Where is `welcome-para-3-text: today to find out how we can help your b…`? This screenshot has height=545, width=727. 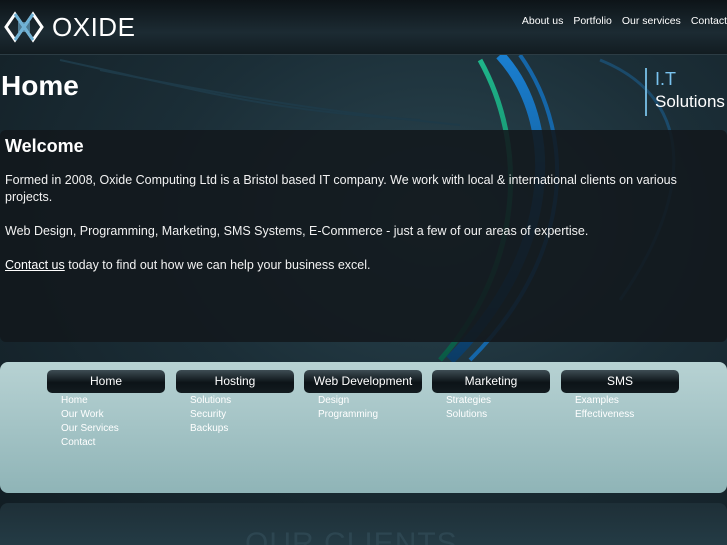
welcome-para-3-text: today to find out how we can help your b… is located at coordinates (217, 265).